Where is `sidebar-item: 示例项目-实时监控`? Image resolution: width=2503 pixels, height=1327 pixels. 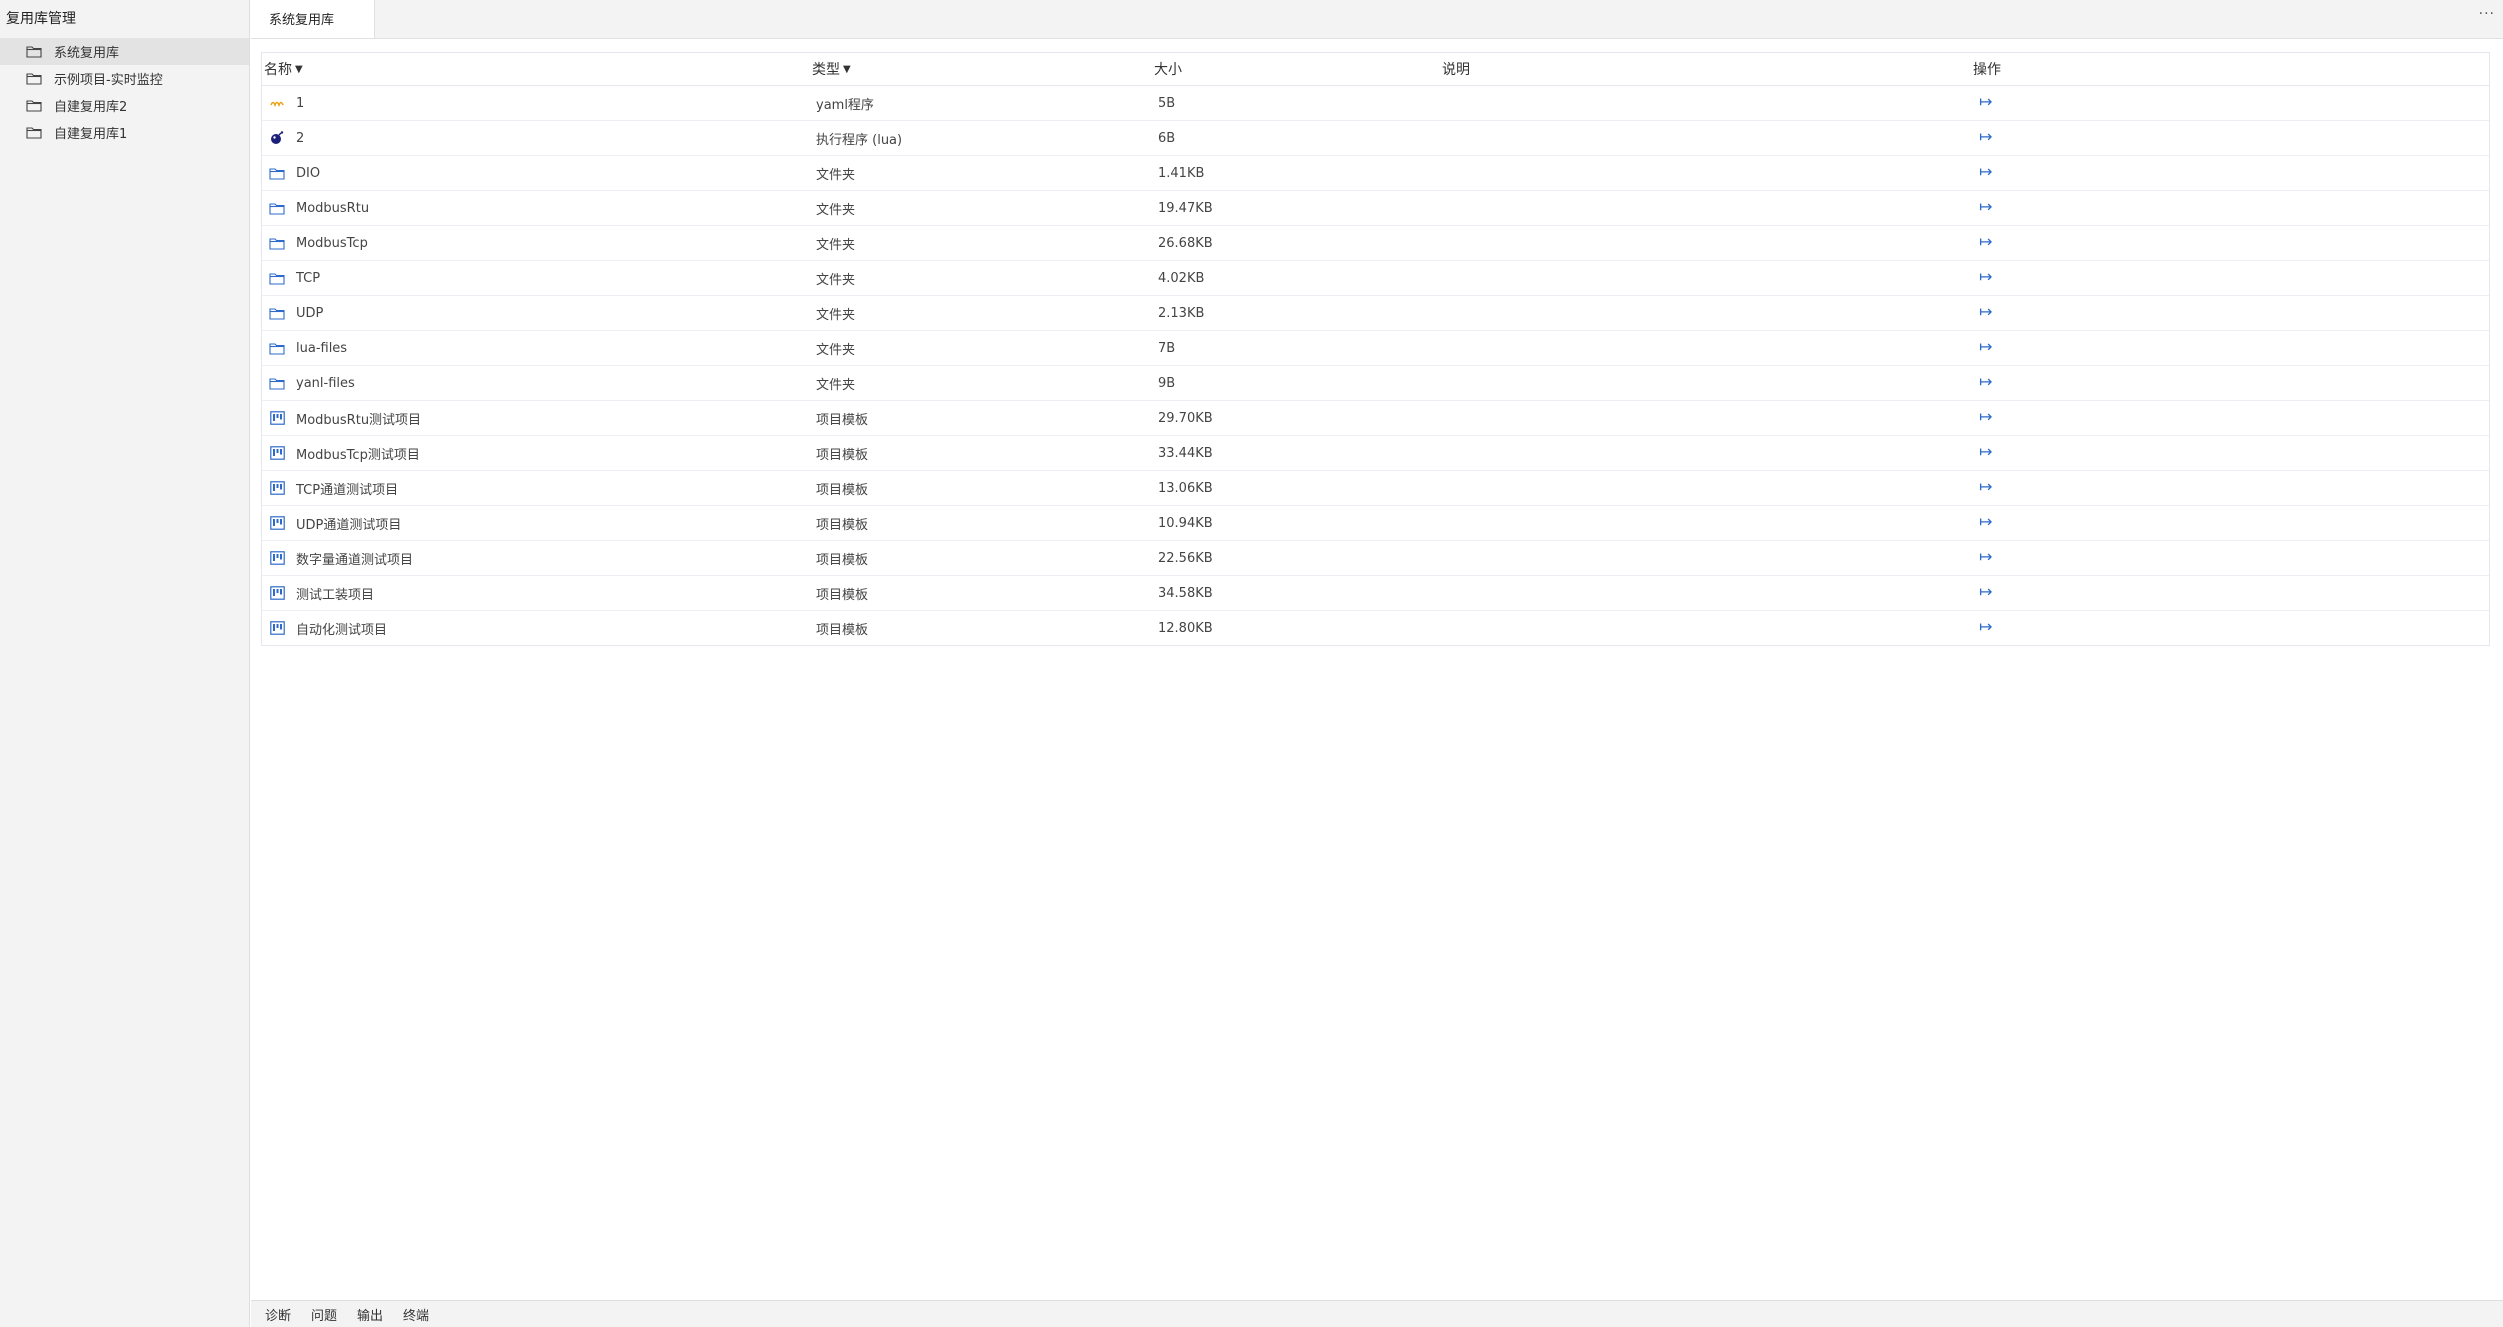 sidebar-item: 示例项目-实时监控 is located at coordinates (124, 78).